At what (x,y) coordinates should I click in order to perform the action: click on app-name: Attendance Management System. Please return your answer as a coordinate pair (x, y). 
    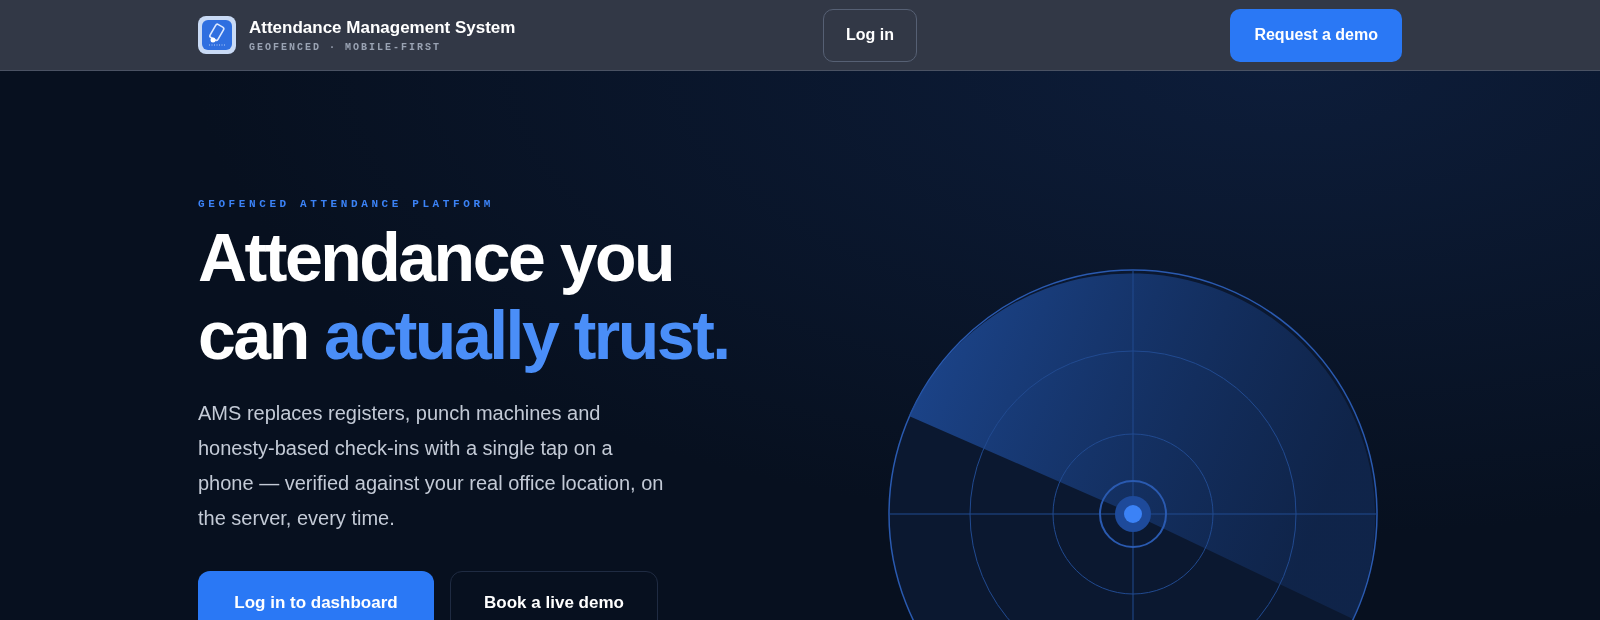
    Looking at the image, I should click on (382, 27).